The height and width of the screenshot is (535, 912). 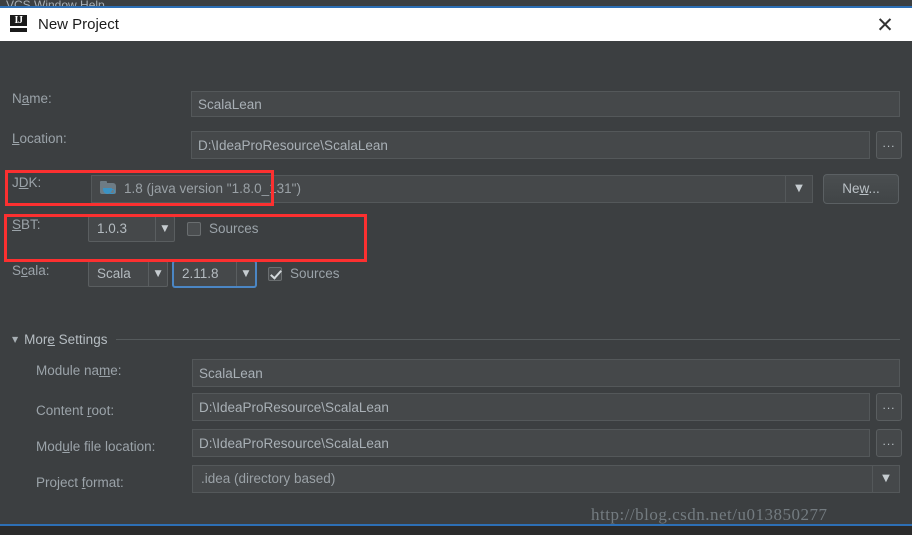 I want to click on name-row: Name:, so click(x=51, y=98).